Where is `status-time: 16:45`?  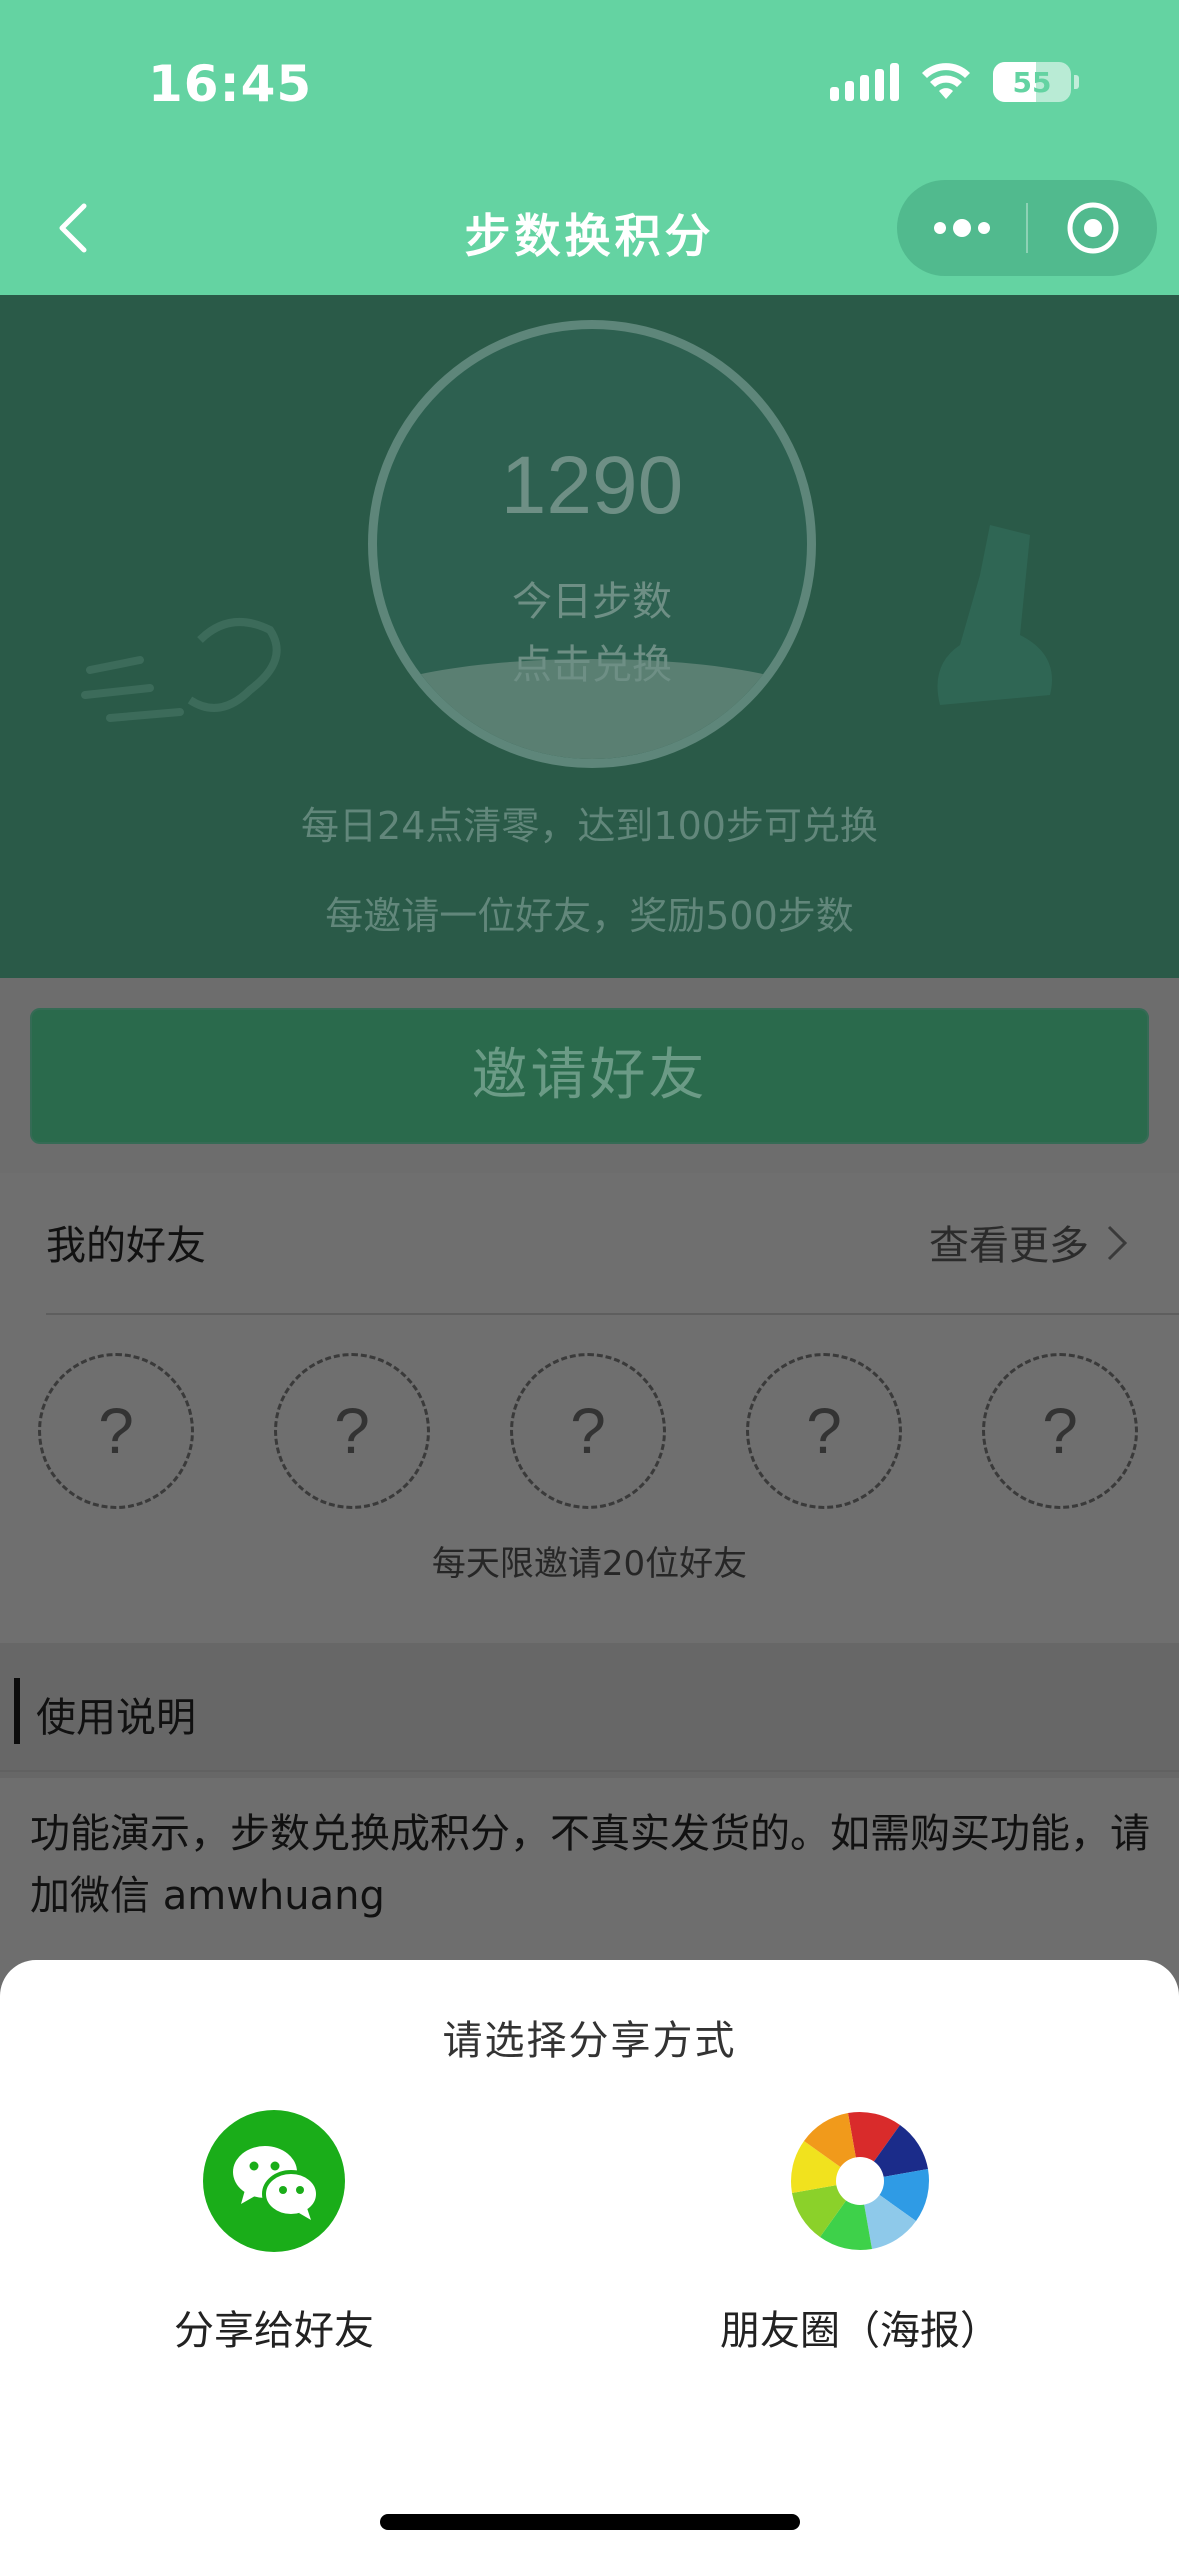
status-time: 16:45 is located at coordinates (230, 84).